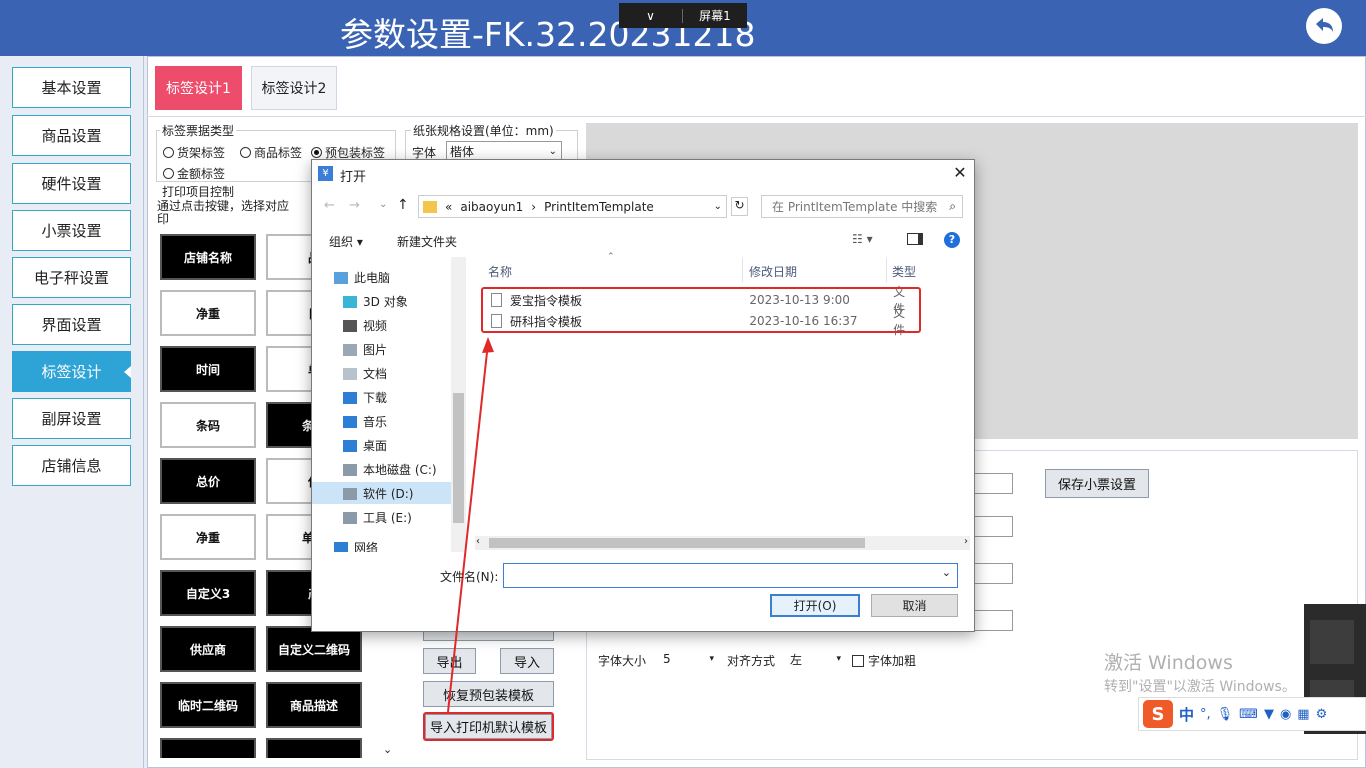 Image resolution: width=1366 pixels, height=768 pixels. I want to click on print-item: 自定义二维码, so click(314, 649).